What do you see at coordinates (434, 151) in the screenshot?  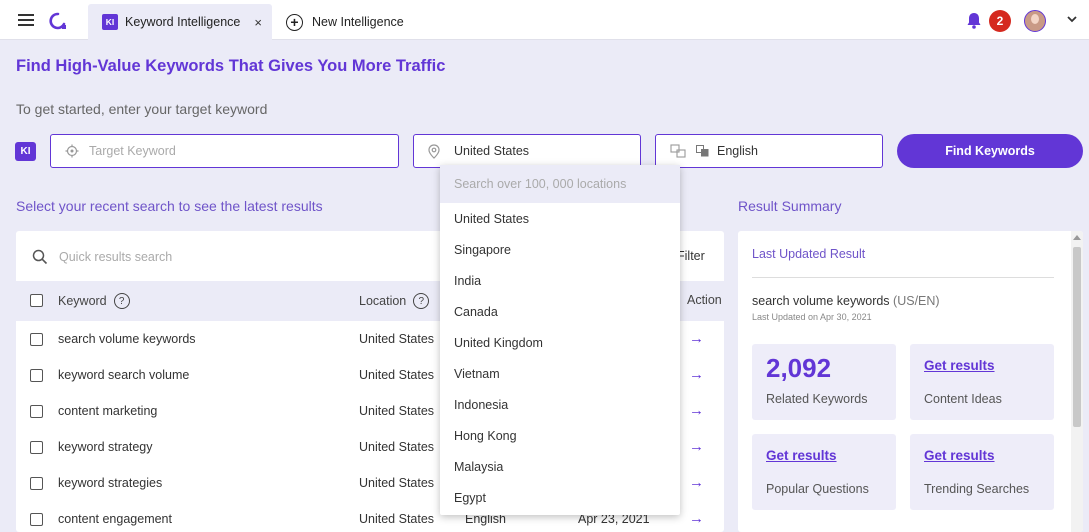 I see `location-pin-icon` at bounding box center [434, 151].